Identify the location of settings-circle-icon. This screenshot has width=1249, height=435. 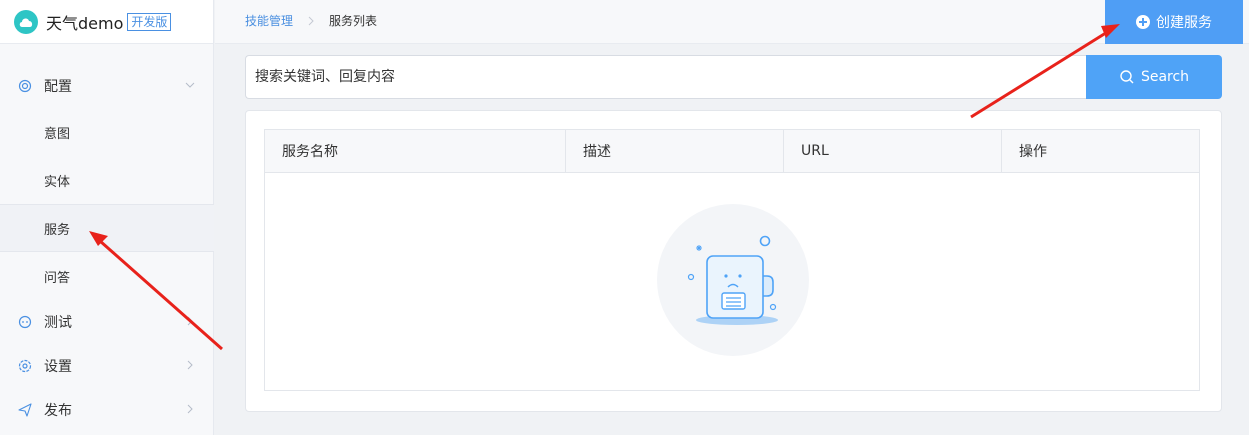
(25, 86).